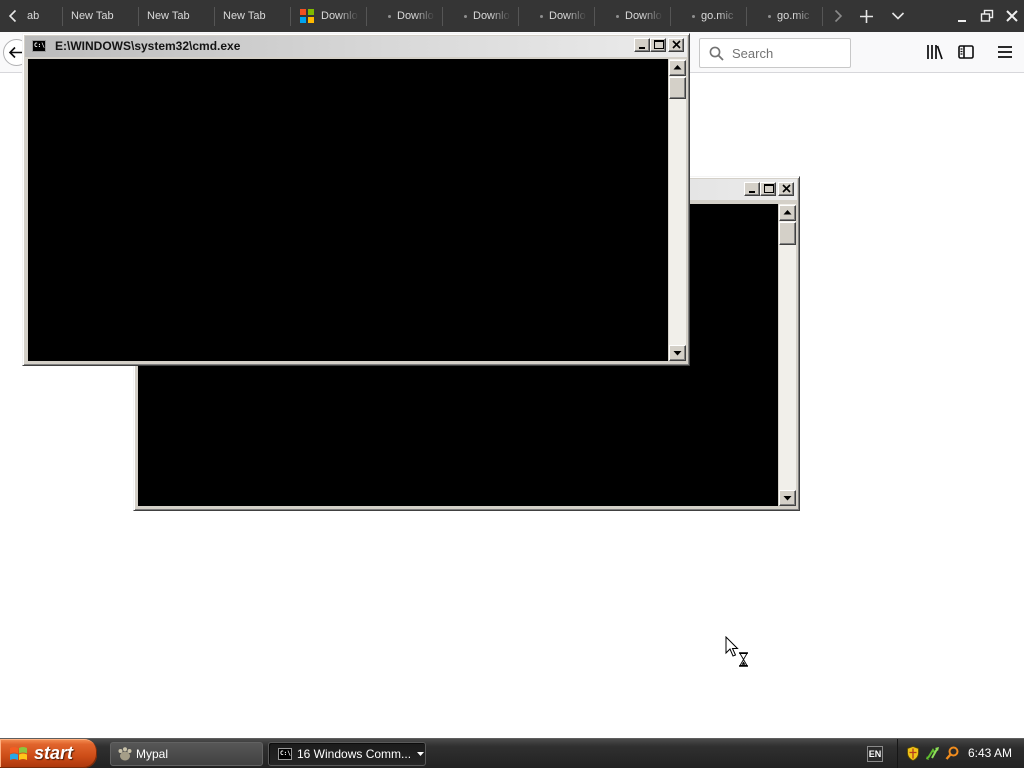  What do you see at coordinates (33, 16) in the screenshot?
I see `tab-label: ab` at bounding box center [33, 16].